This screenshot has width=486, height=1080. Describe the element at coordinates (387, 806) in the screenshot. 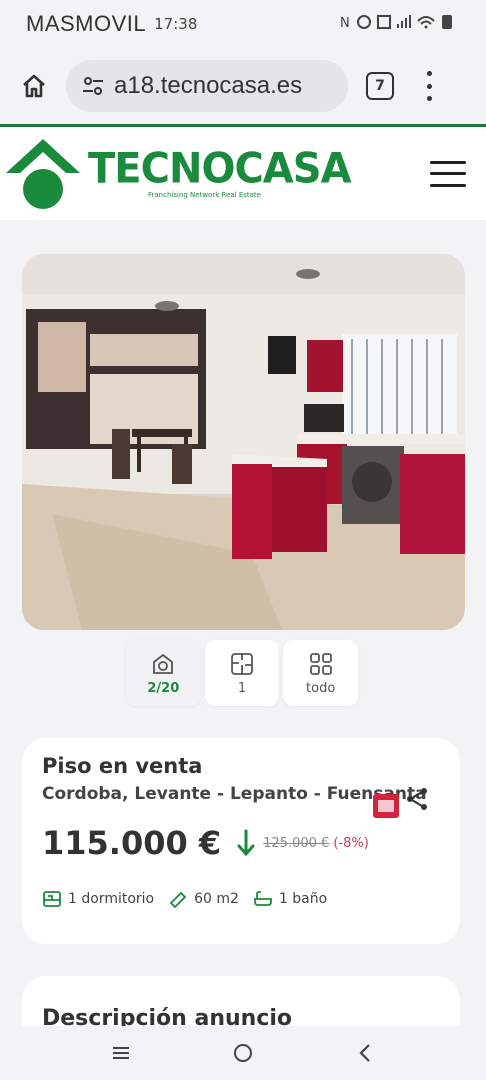

I see `pdf-download-icon` at that location.